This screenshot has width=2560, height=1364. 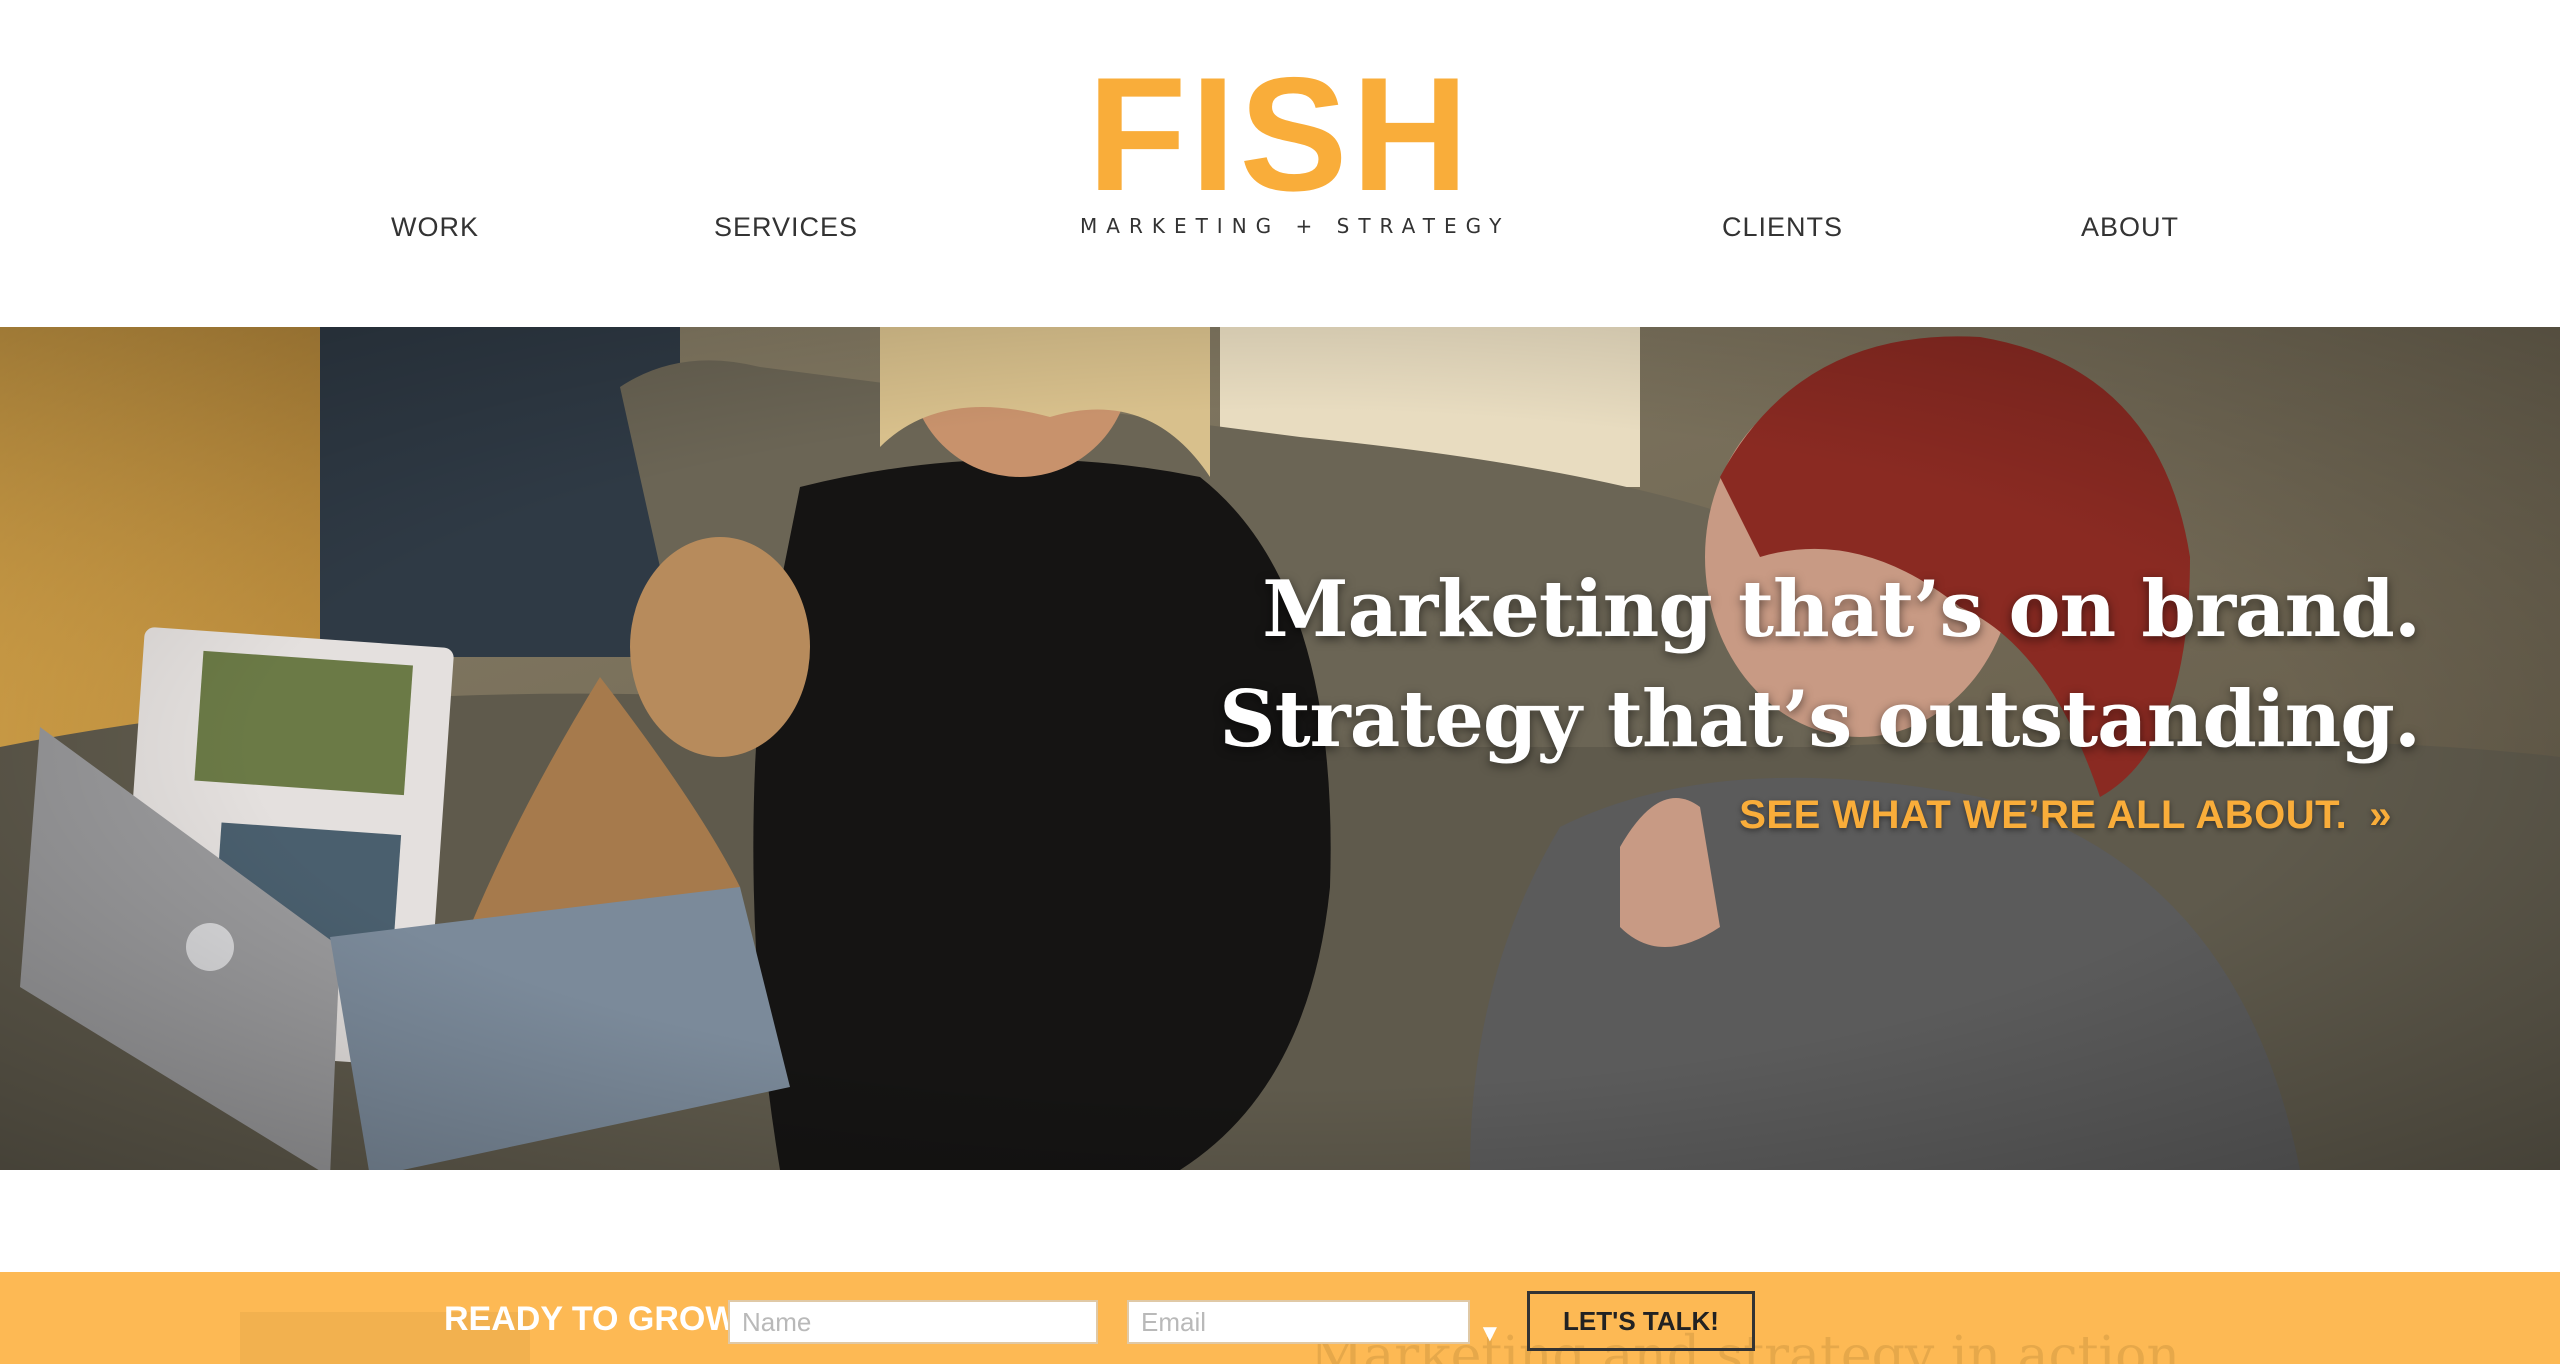 What do you see at coordinates (1820, 719) in the screenshot?
I see `hero-headline-line-2: Strategy that’s outstanding.` at bounding box center [1820, 719].